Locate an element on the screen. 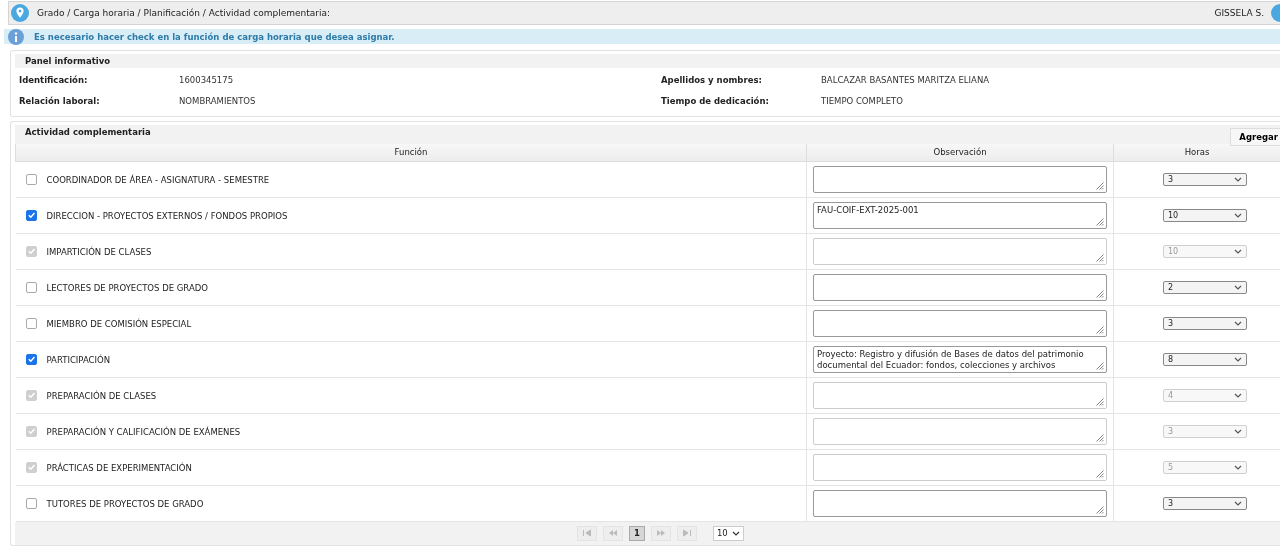 Image resolution: width=1280 pixels, height=548 pixels. function-label: TUTORES DE PROYECTOS DE GRADO is located at coordinates (125, 503).